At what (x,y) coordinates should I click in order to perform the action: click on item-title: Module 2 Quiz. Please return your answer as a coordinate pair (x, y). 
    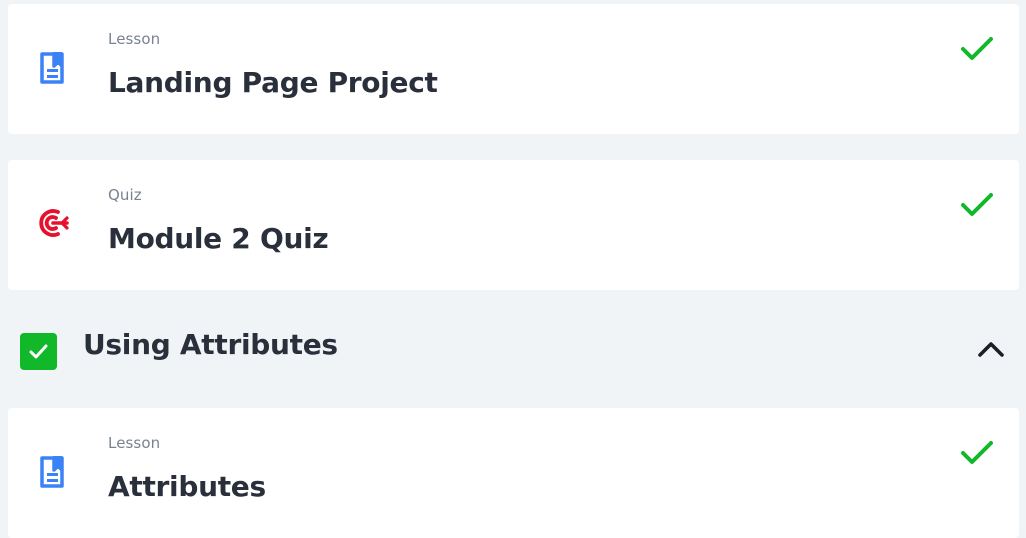
    Looking at the image, I should click on (218, 238).